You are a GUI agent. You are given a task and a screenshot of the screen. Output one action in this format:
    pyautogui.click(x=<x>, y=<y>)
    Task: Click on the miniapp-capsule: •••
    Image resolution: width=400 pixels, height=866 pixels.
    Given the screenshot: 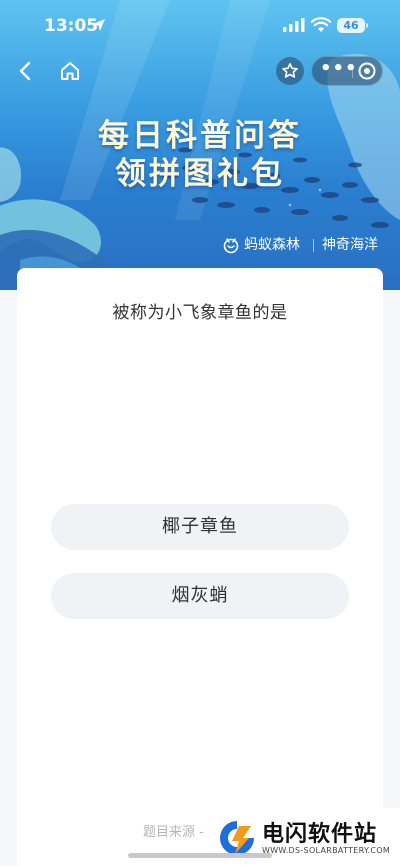 What is the action you would take?
    pyautogui.click(x=347, y=71)
    